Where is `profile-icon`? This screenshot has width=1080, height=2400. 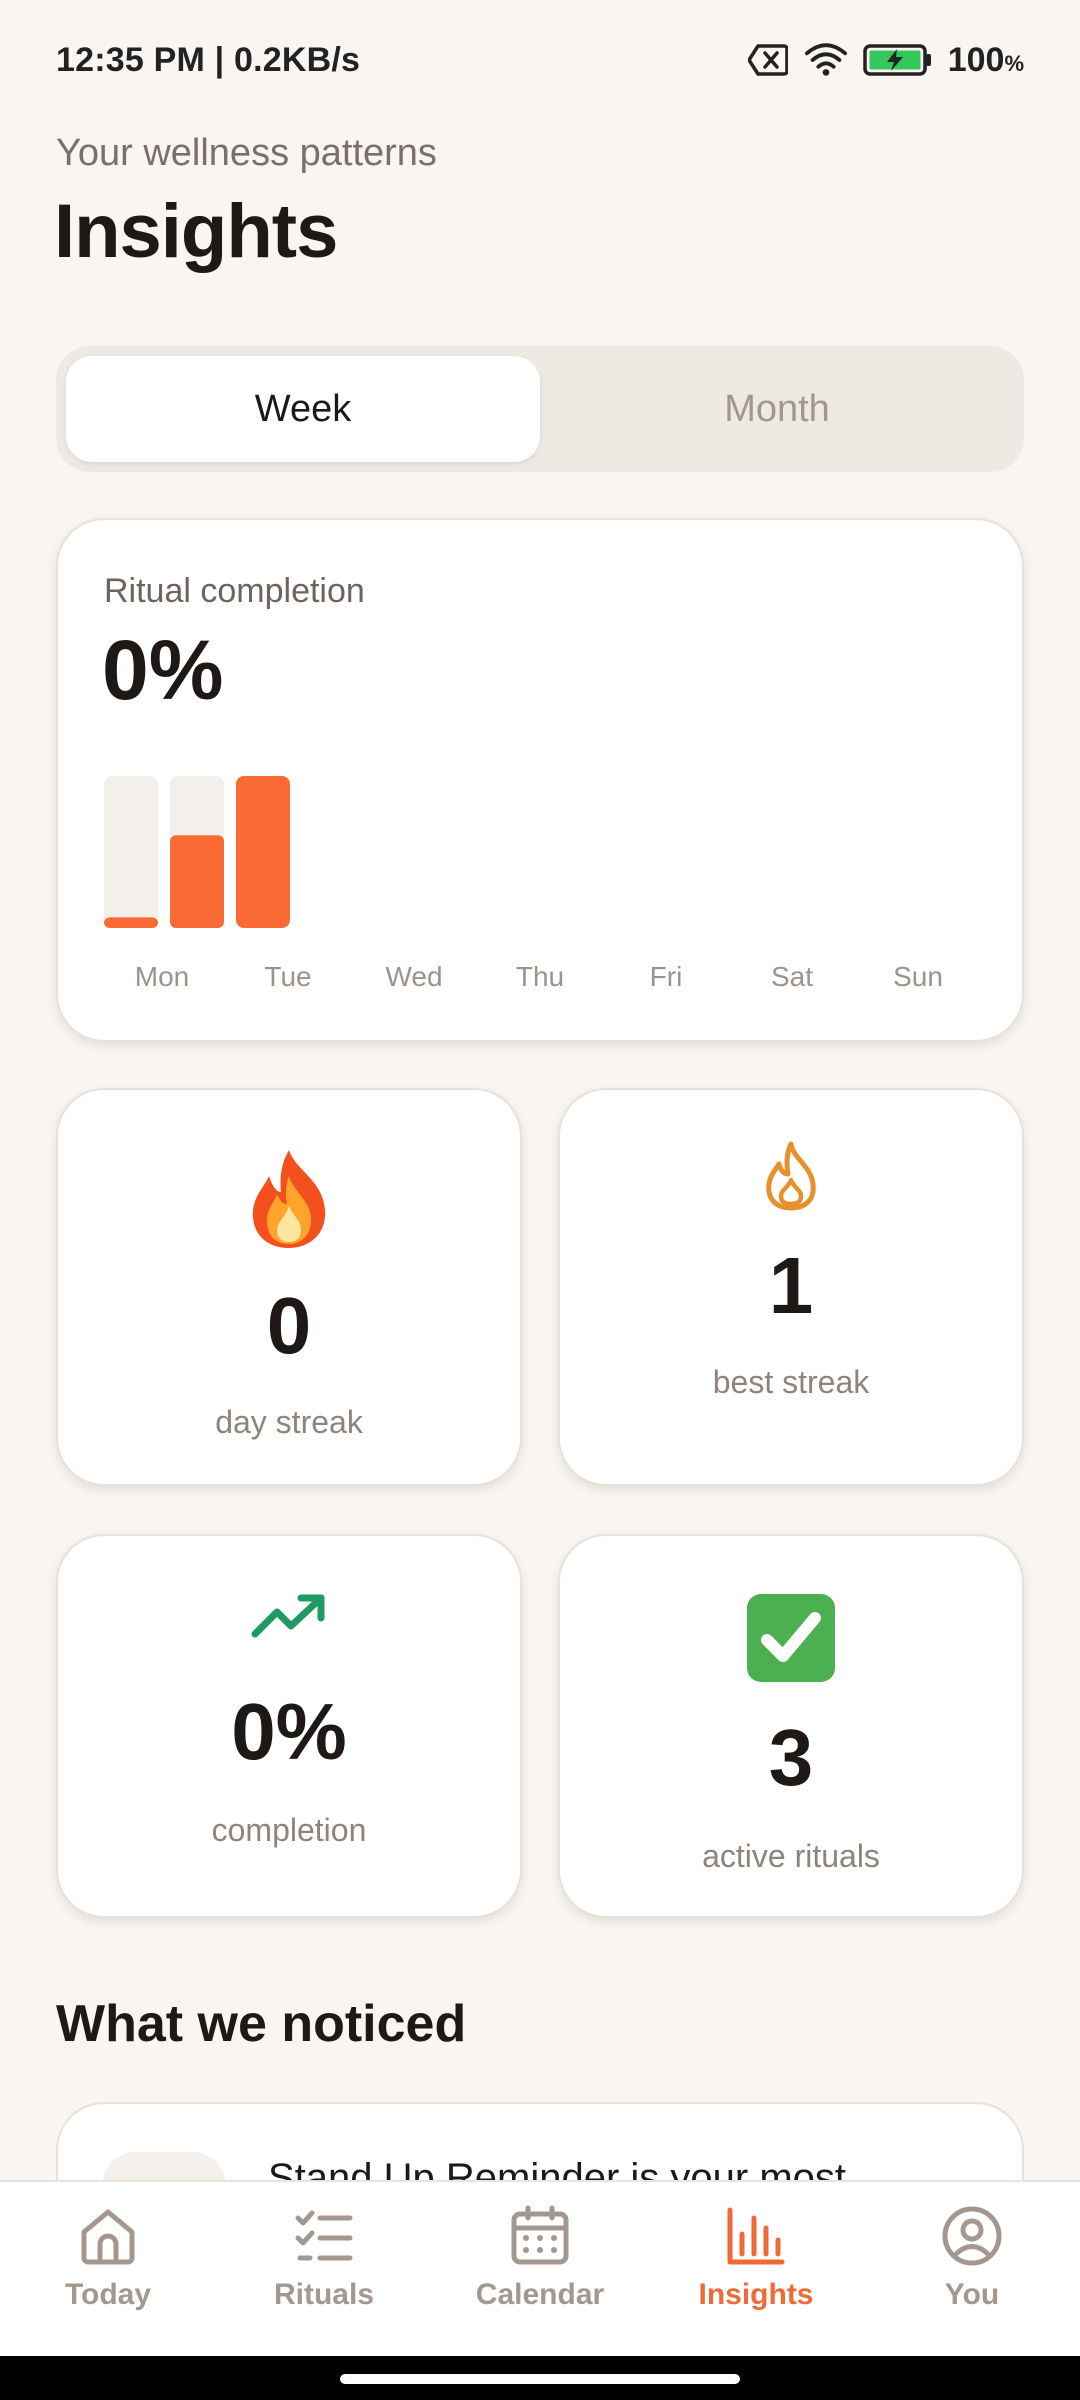
profile-icon is located at coordinates (972, 2236).